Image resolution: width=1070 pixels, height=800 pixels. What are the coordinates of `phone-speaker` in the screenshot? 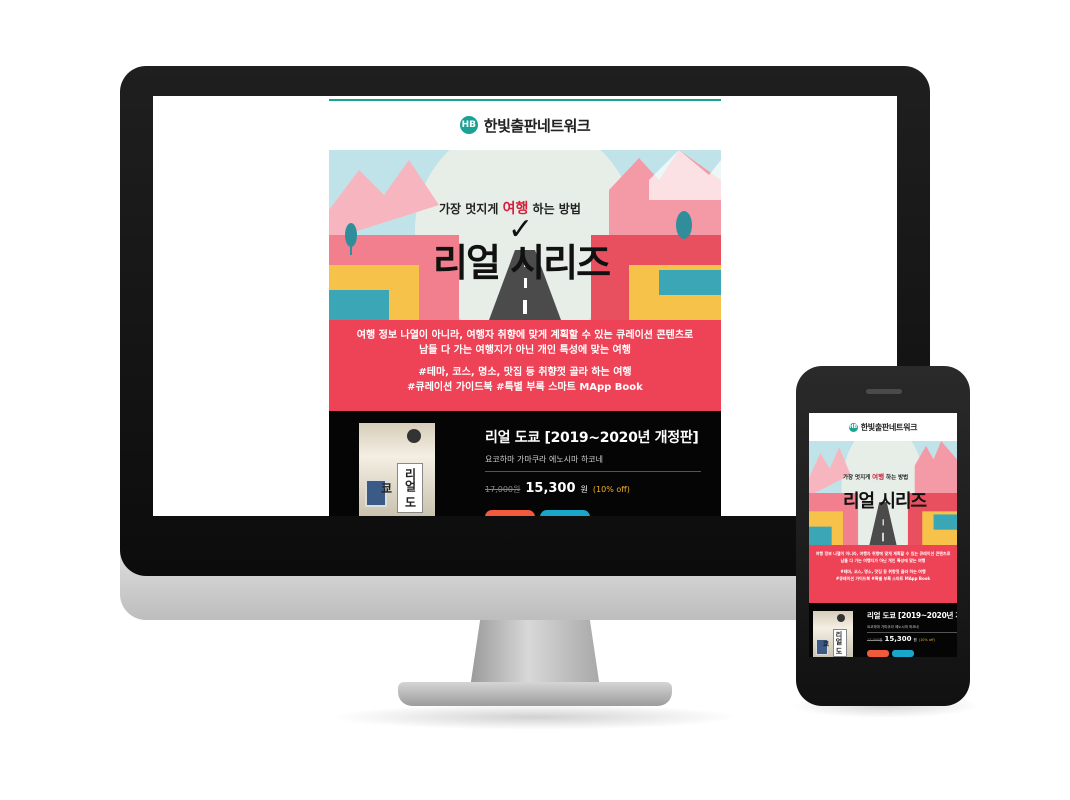 It's located at (884, 391).